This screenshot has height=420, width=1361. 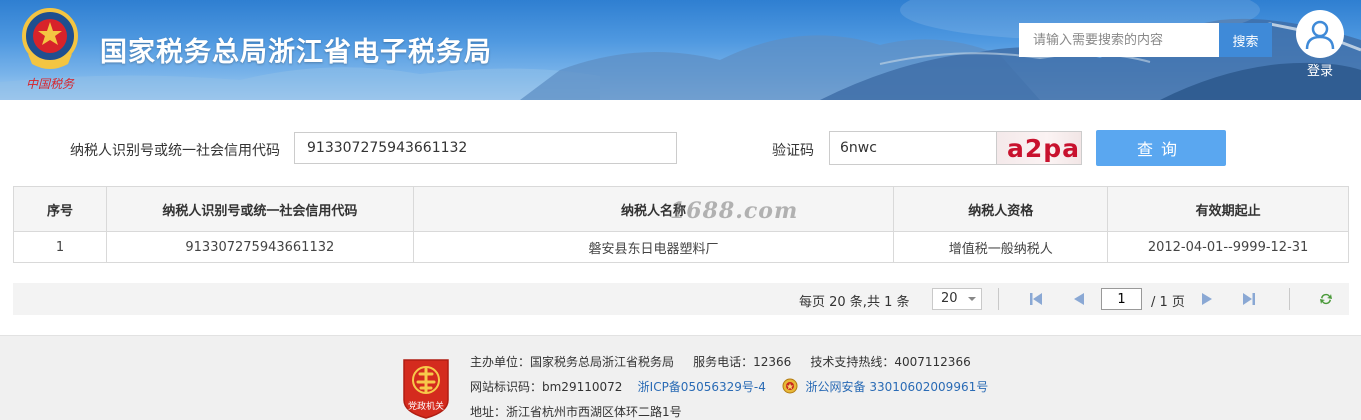 I want to click on query-button: 查询, so click(x=1161, y=148).